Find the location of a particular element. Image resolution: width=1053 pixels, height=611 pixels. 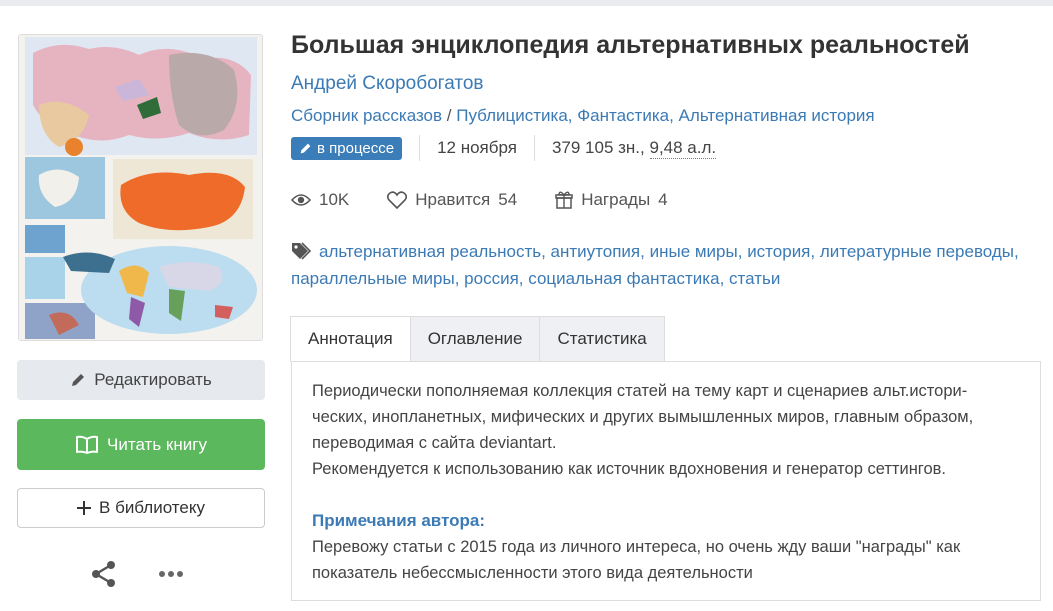

secondary-actions is located at coordinates (137, 574).